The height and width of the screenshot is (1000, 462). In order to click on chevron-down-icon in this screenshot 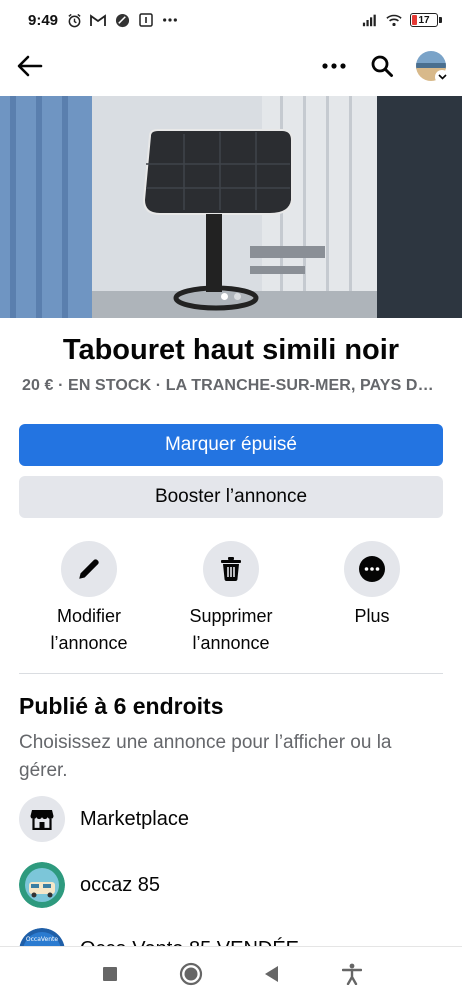, I will do `click(442, 77)`.